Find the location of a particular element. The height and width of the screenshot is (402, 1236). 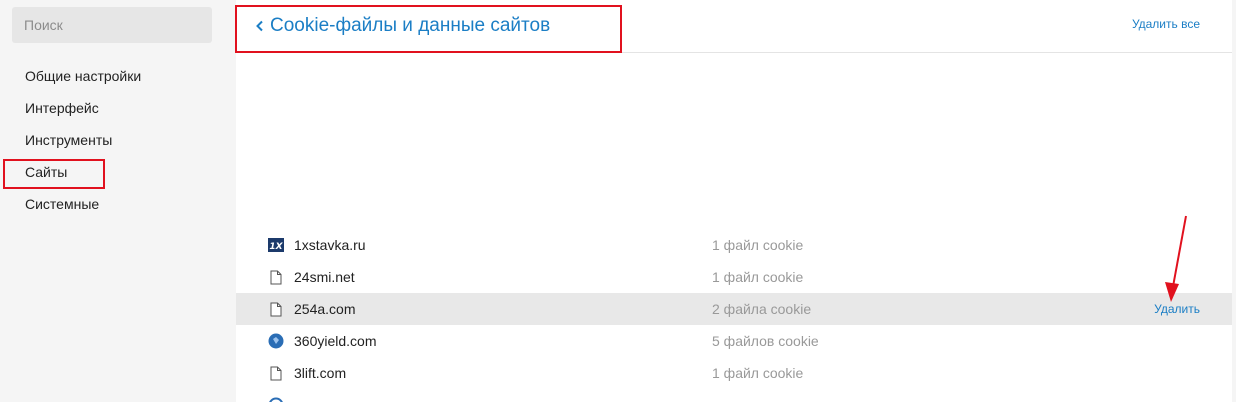

favicon-icon is located at coordinates (276, 399).